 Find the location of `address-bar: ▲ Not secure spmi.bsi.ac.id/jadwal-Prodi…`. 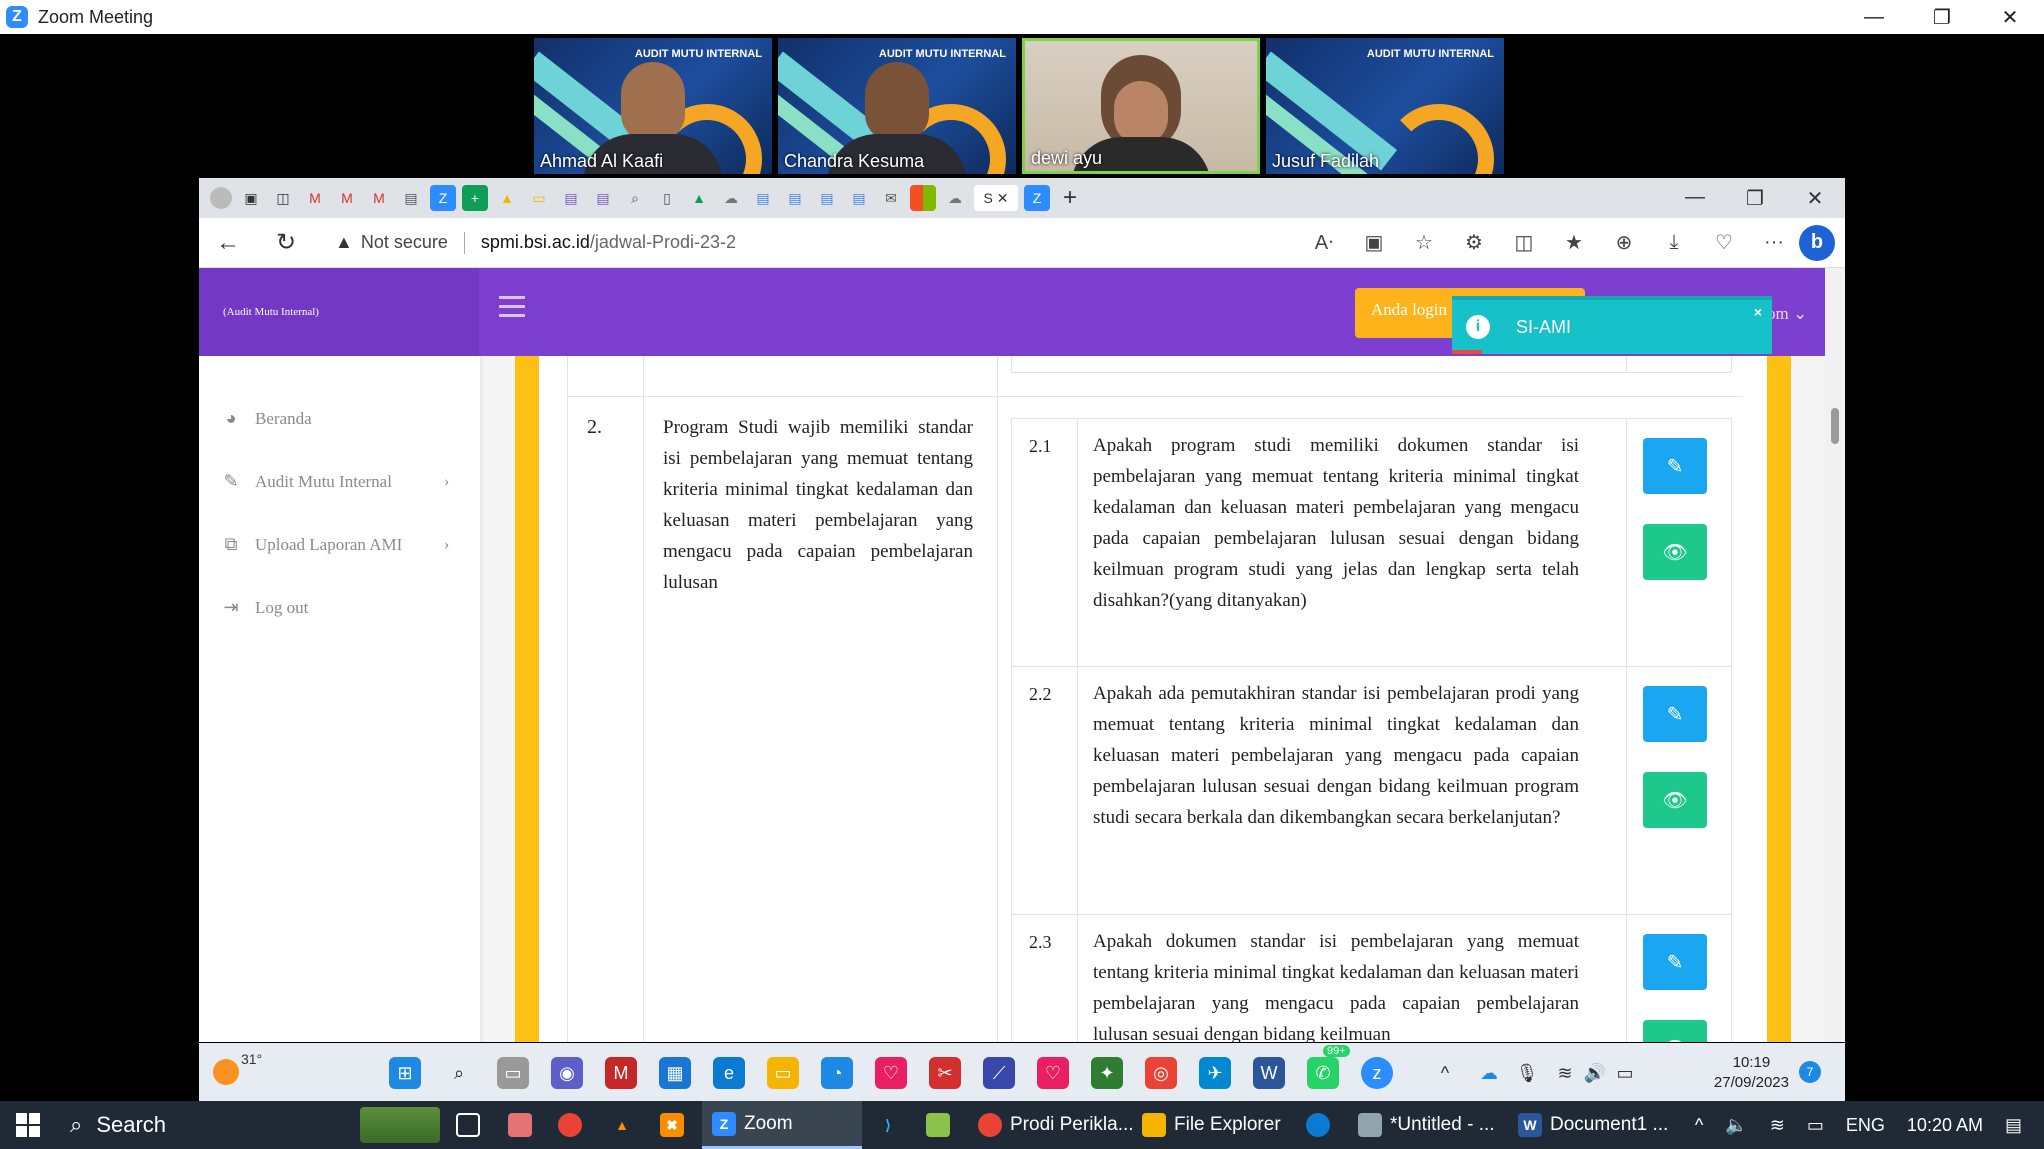

address-bar: ▲ Not secure spmi.bsi.ac.id/jadwal-Prodi… is located at coordinates (535, 242).